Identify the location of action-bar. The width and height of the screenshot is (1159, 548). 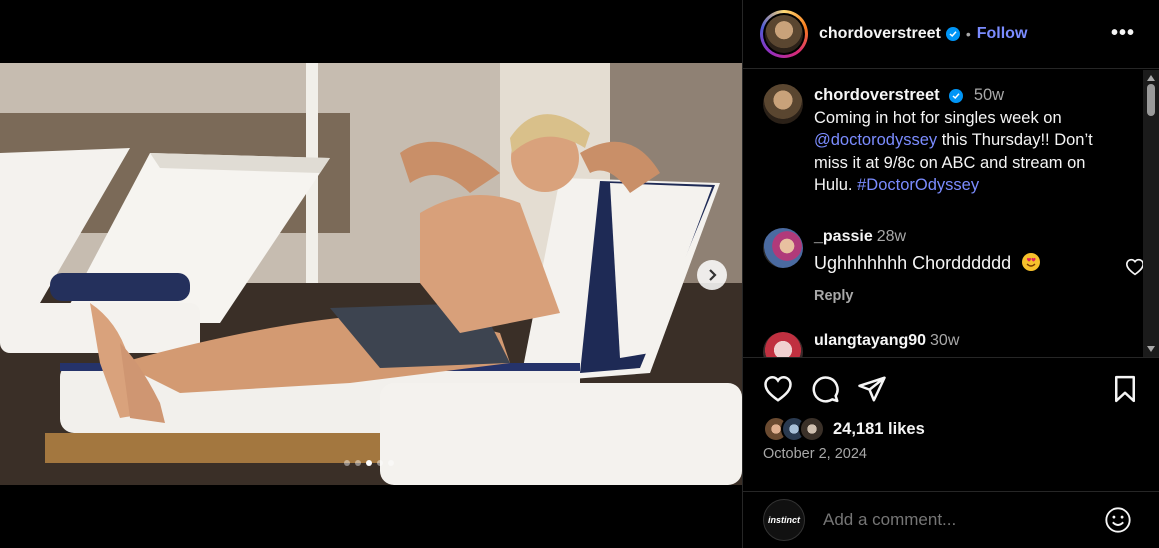
(825, 389).